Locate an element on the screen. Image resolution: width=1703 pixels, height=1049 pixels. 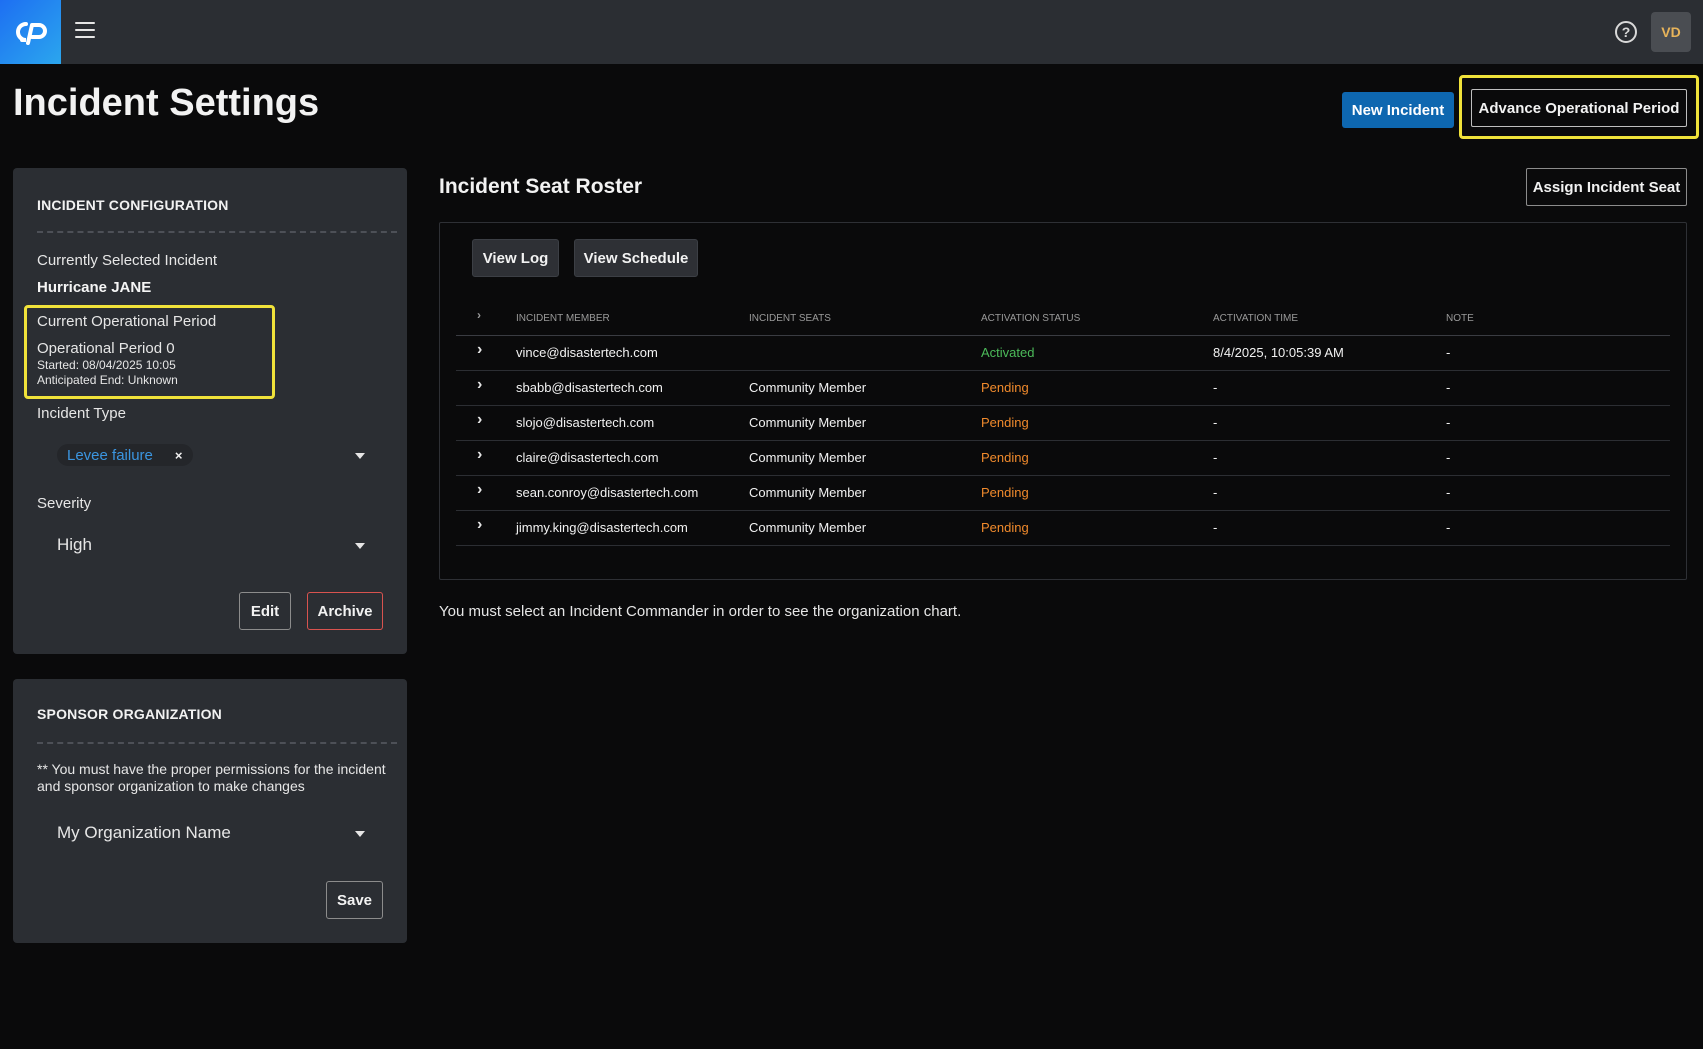
roster-title: Incident Seat Roster is located at coordinates (541, 186).